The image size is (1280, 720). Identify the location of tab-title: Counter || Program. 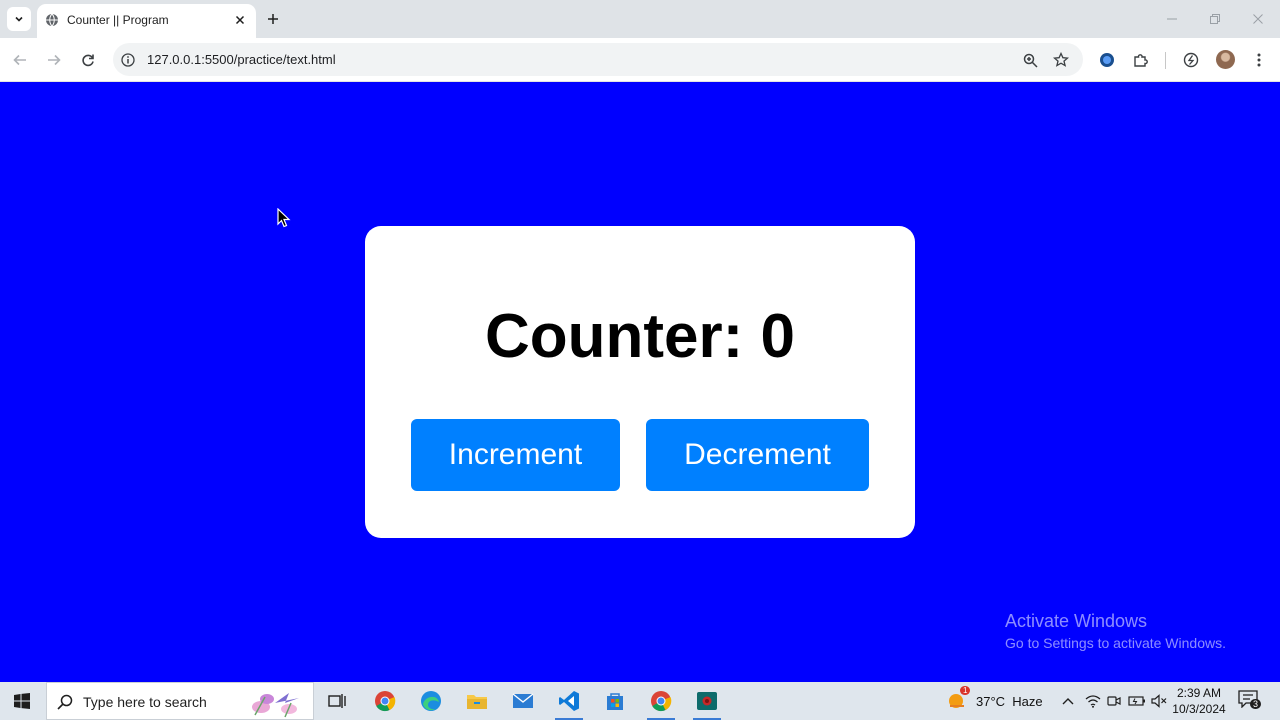
(118, 20).